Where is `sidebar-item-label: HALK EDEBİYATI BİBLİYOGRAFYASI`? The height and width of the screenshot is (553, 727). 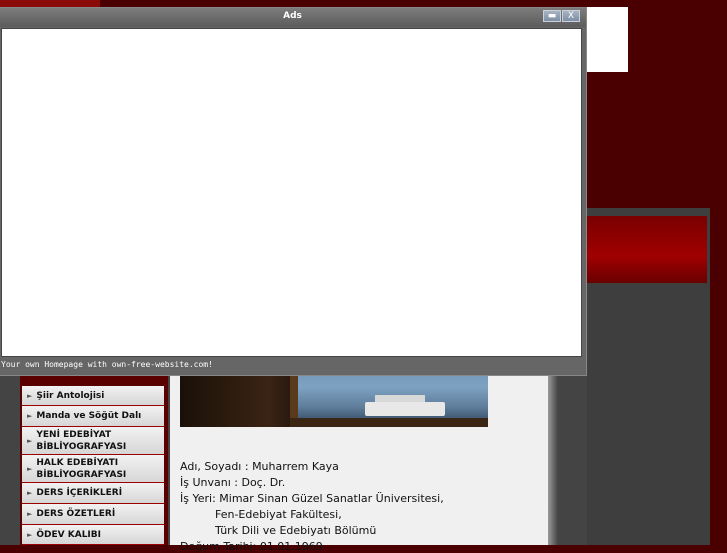
sidebar-item-label: HALK EDEBİYATI BİBLİYOGRAFYASI is located at coordinates (81, 468).